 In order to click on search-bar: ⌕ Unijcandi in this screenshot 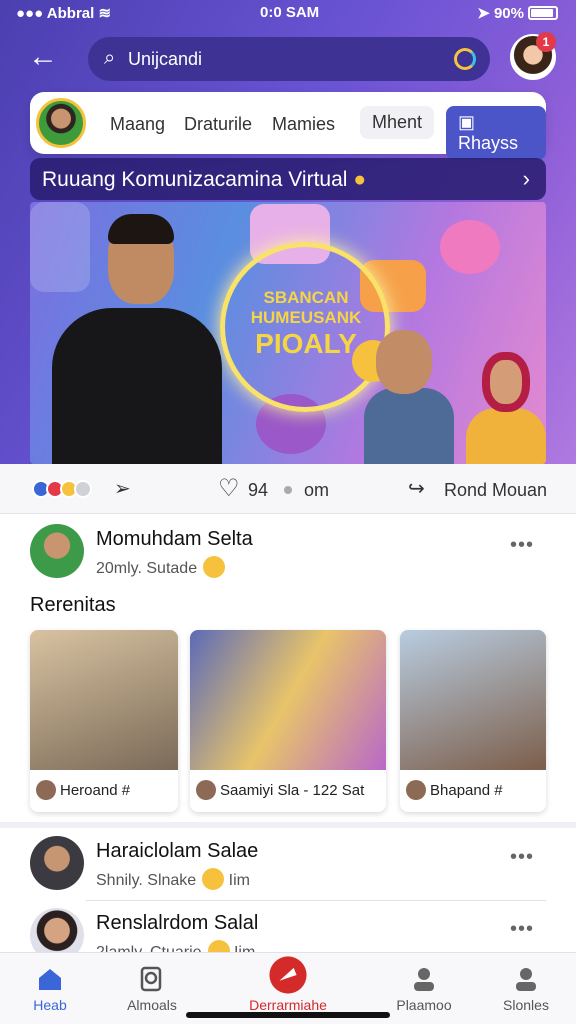, I will do `click(289, 59)`.